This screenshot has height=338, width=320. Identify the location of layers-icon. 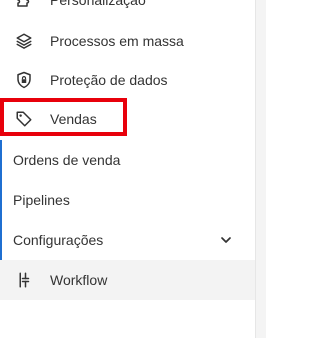
(24, 41).